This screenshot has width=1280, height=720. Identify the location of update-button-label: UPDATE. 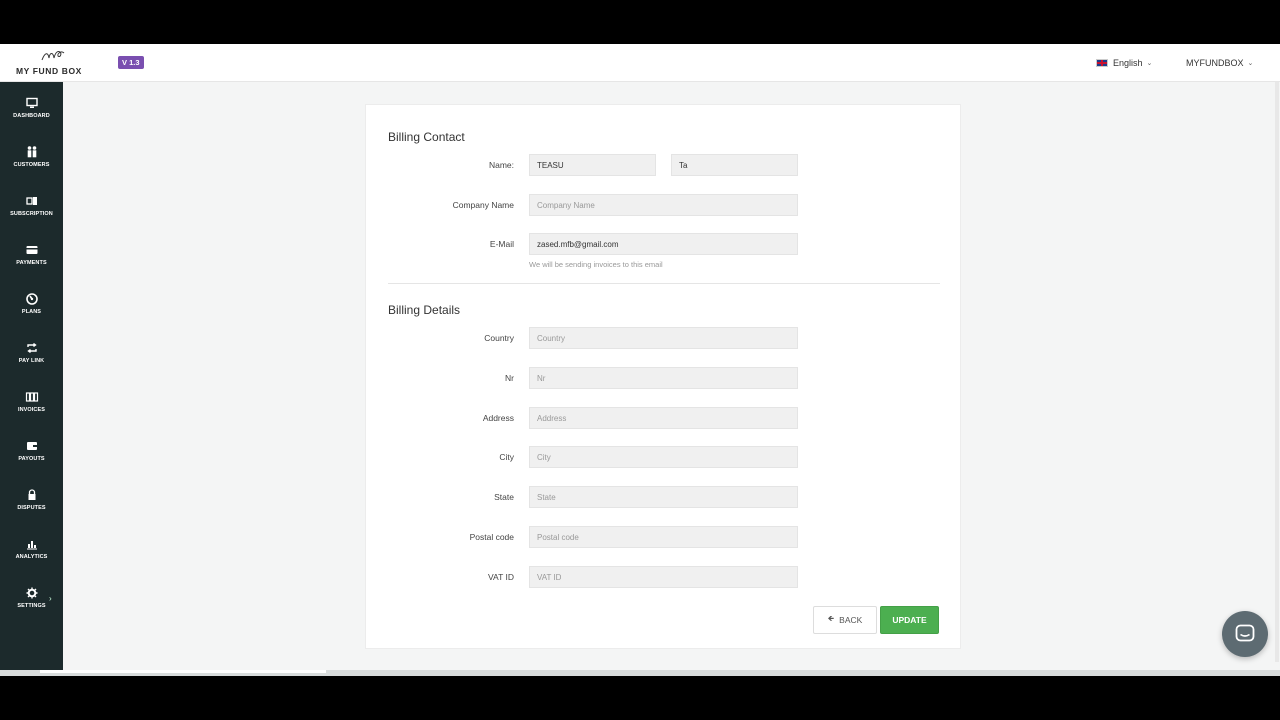
(909, 620).